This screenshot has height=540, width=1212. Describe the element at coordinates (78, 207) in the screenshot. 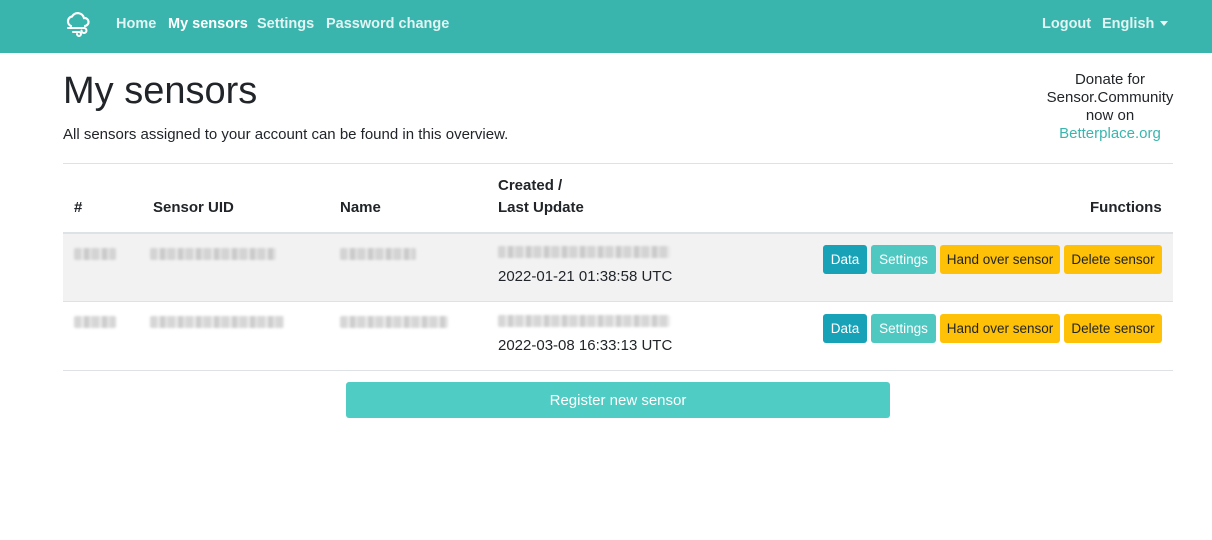

I see `col-header-number: #` at that location.